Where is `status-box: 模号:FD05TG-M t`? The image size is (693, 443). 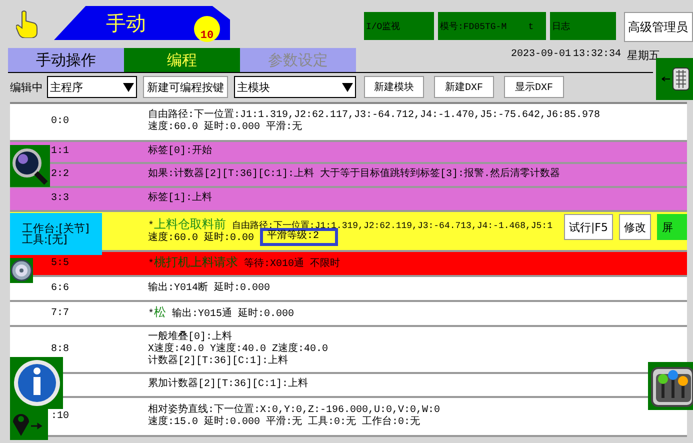 status-box: 模号:FD05TG-M t is located at coordinates (492, 26).